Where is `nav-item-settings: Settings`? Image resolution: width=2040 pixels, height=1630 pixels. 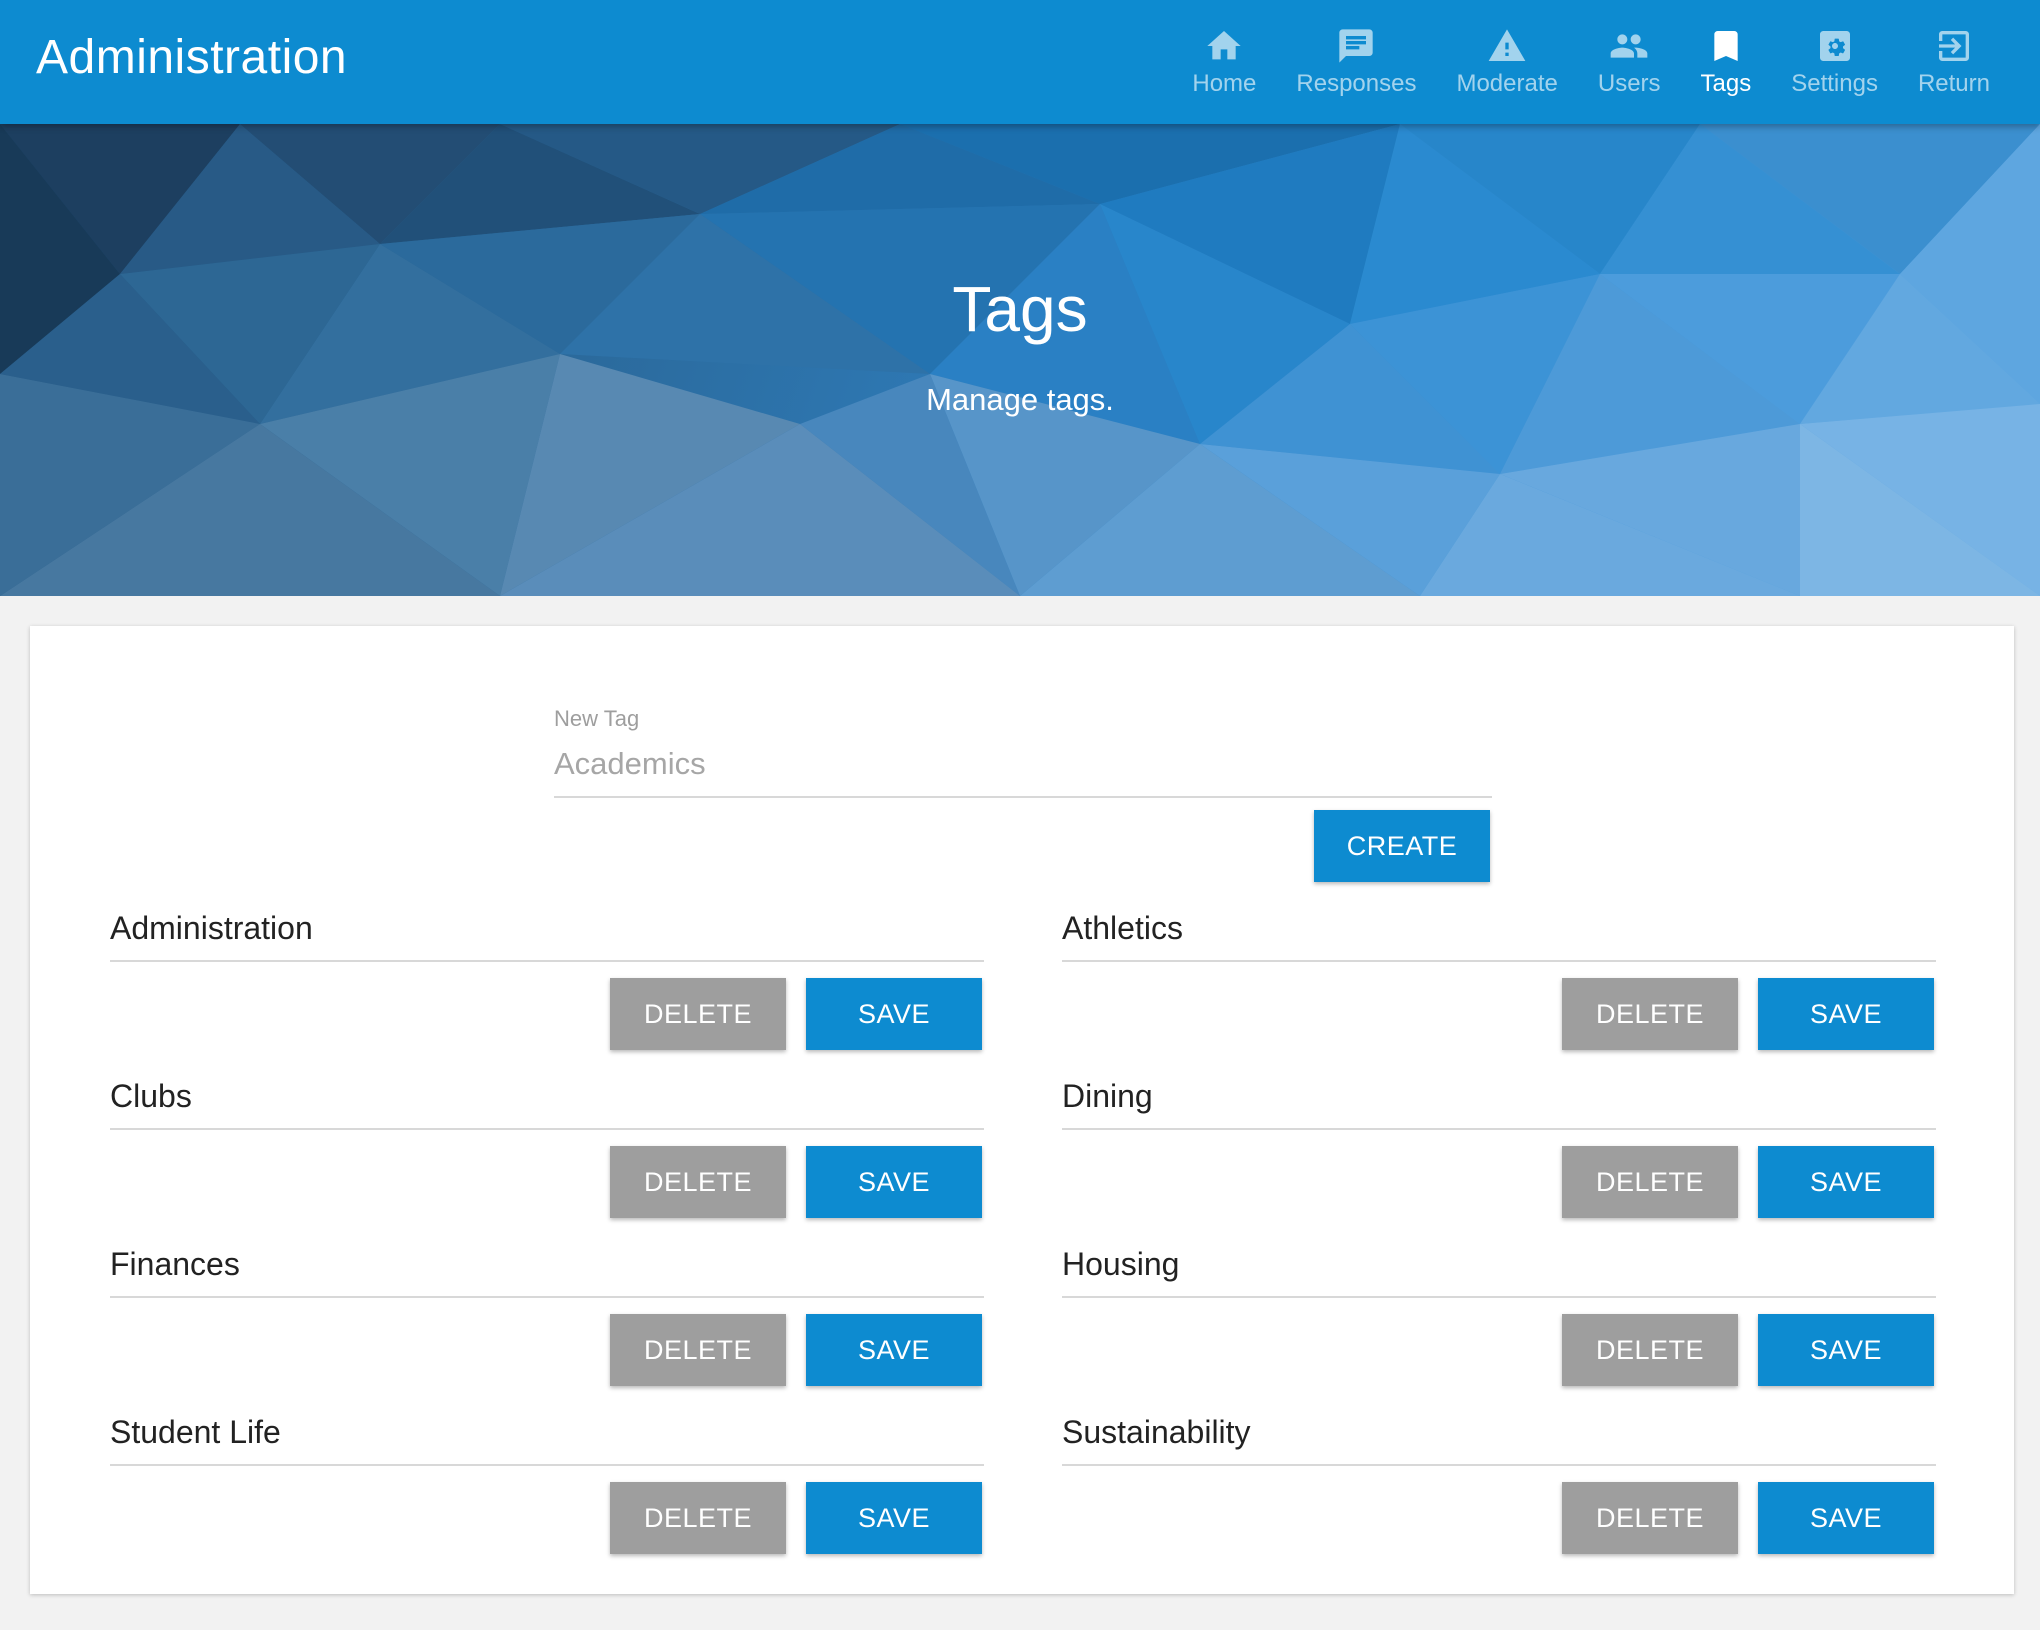 nav-item-settings: Settings is located at coordinates (1834, 62).